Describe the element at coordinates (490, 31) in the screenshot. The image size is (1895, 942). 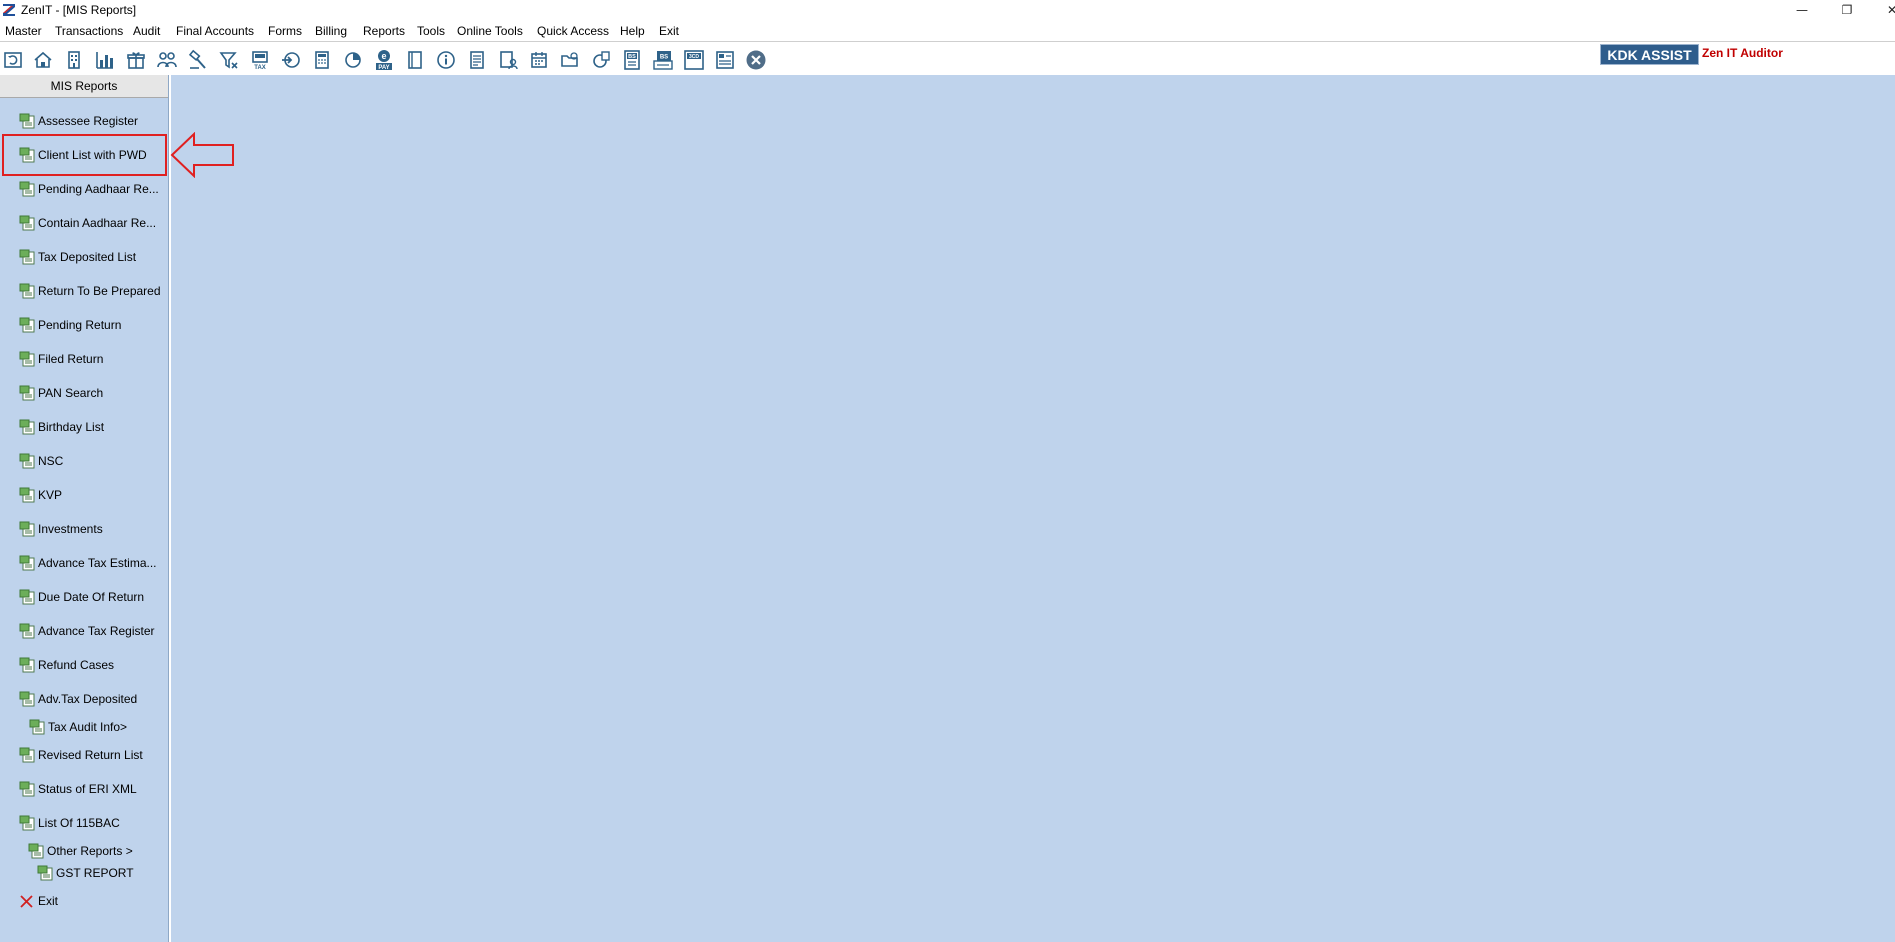
I see `menu-online-tools: Online Tools` at that location.